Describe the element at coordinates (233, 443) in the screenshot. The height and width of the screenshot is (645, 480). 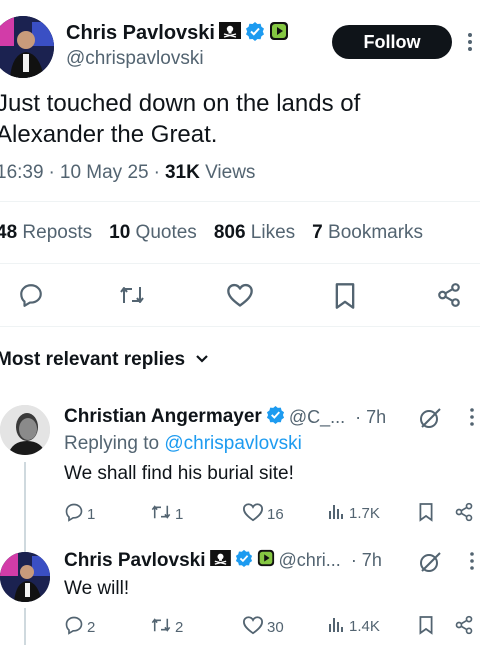
I see `replying-to-handle: @chrispavlovski` at that location.